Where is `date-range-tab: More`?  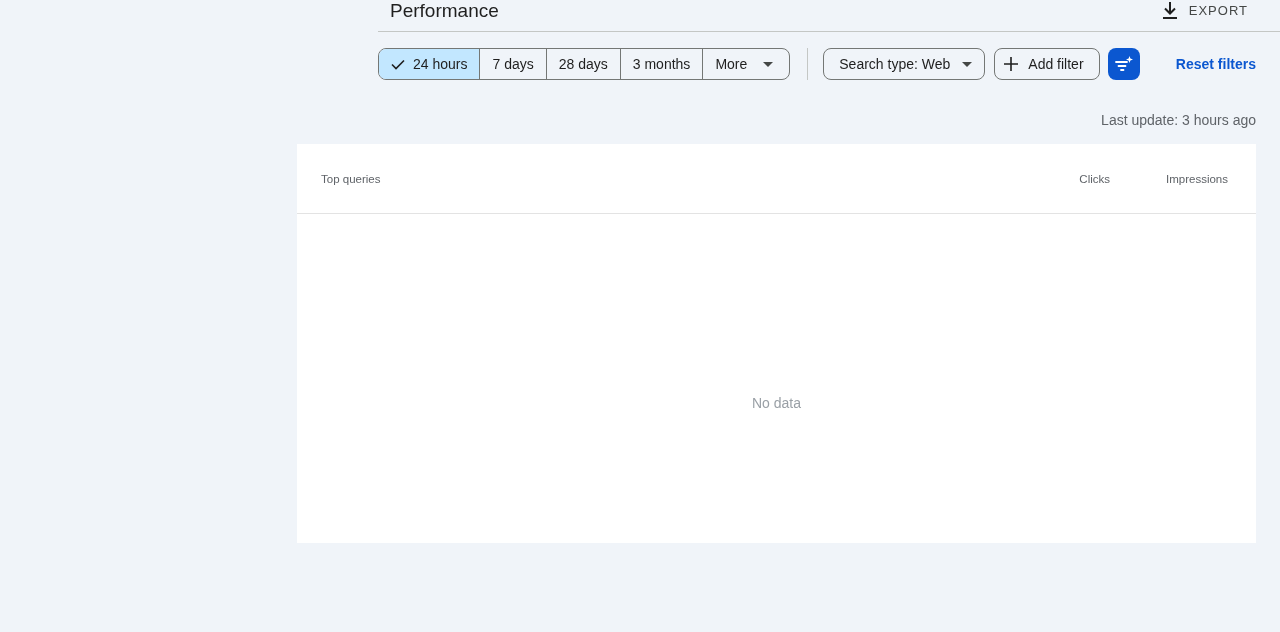 date-range-tab: More is located at coordinates (746, 64).